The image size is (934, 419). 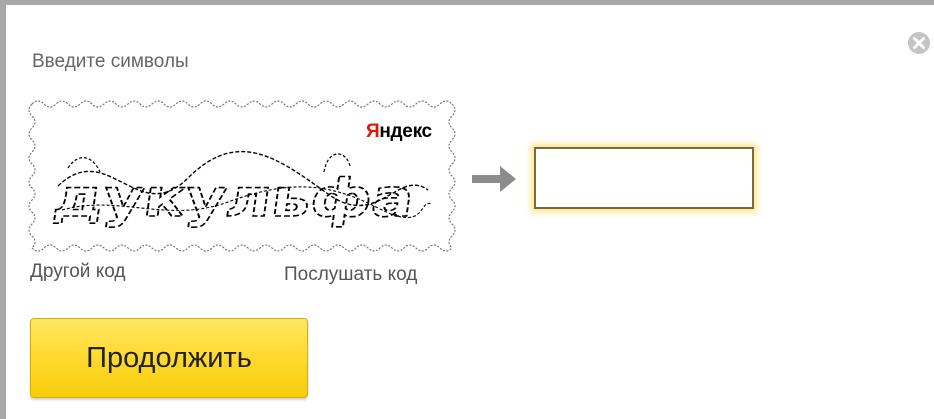 What do you see at coordinates (234, 199) in the screenshot?
I see `captcha-word: дукульфа` at bounding box center [234, 199].